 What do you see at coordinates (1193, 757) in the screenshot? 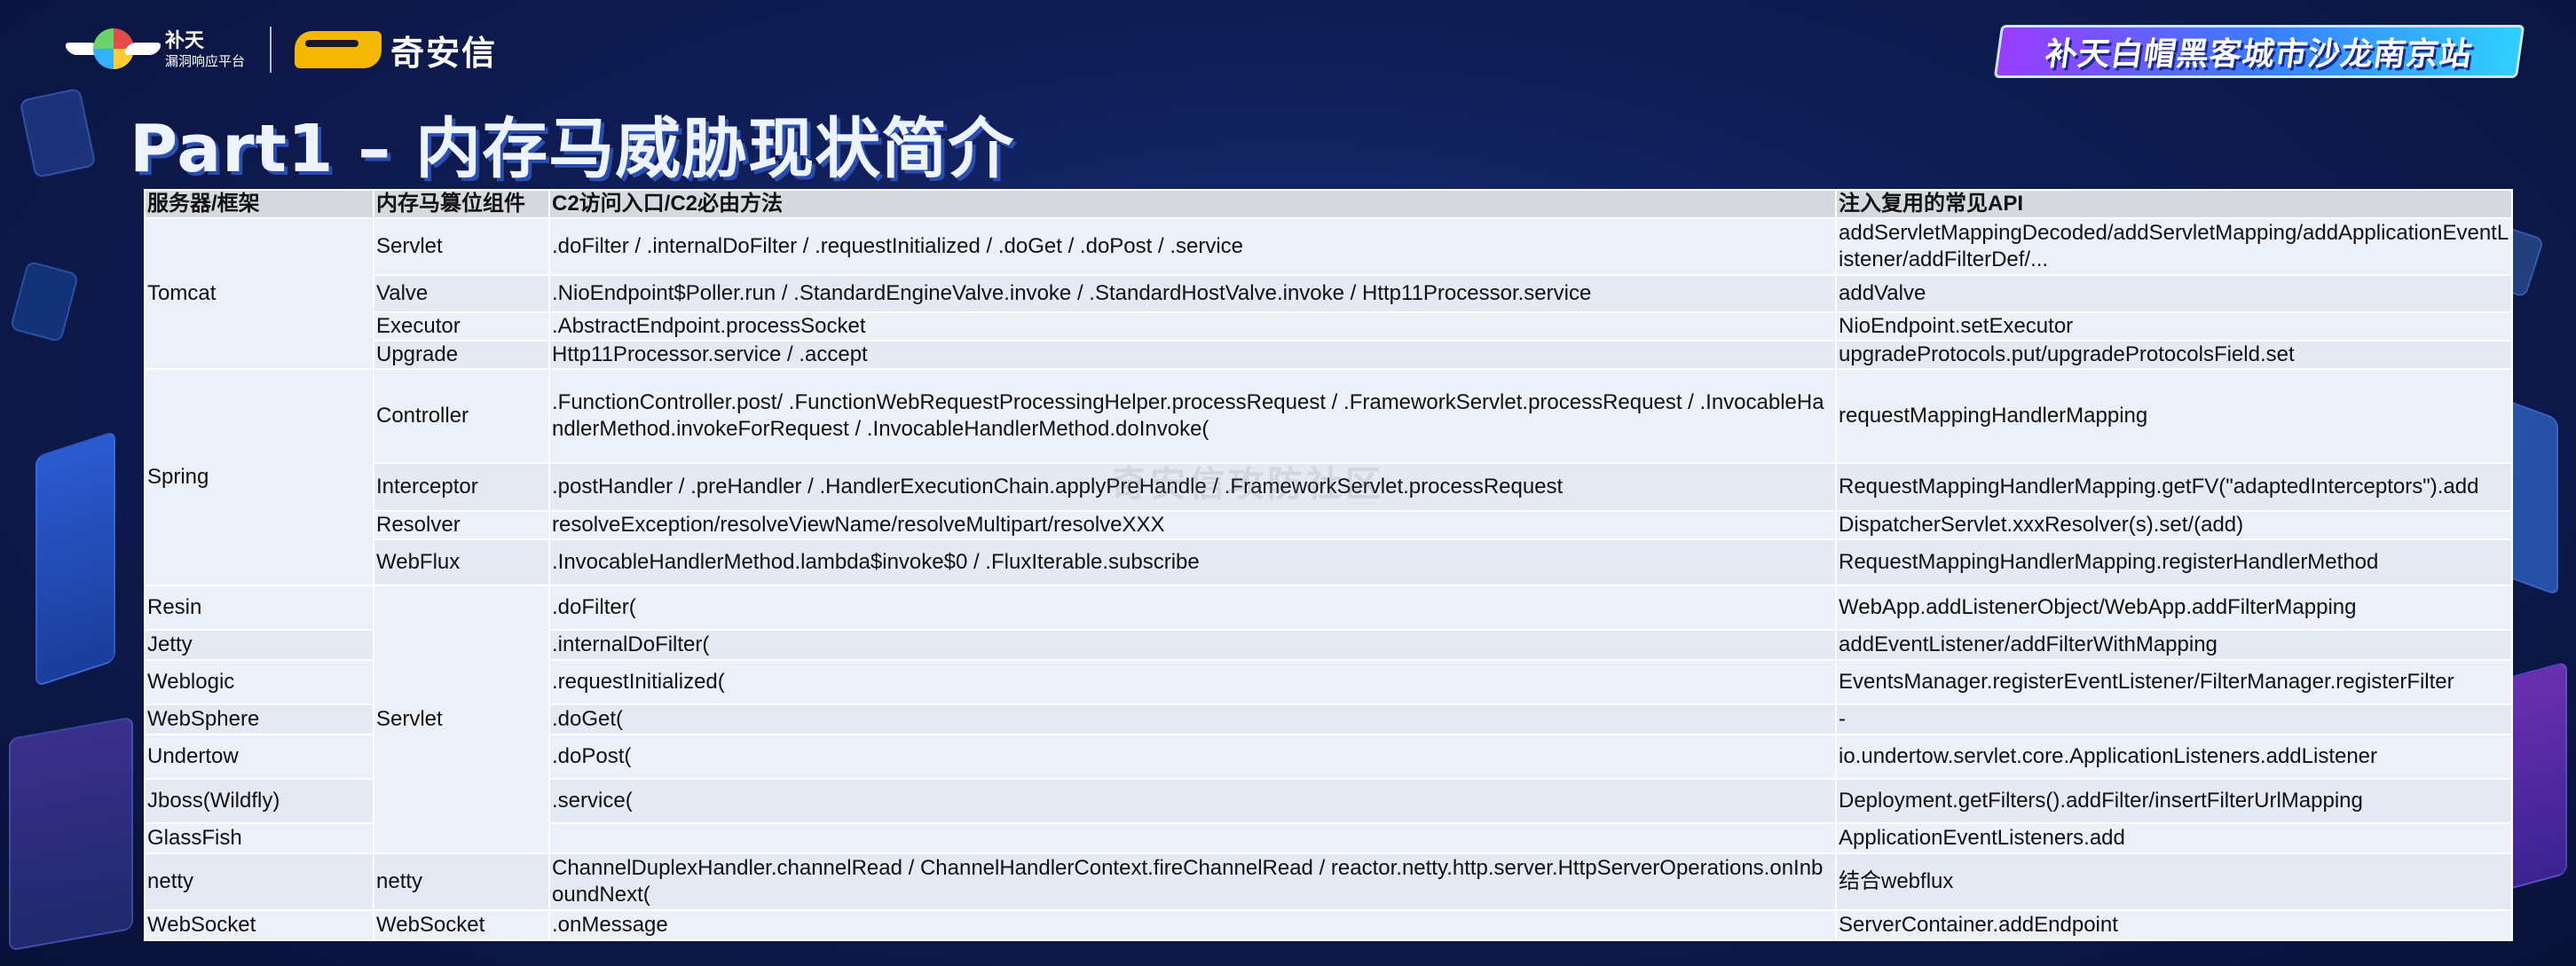
I see `entry-cell: .doPost(` at bounding box center [1193, 757].